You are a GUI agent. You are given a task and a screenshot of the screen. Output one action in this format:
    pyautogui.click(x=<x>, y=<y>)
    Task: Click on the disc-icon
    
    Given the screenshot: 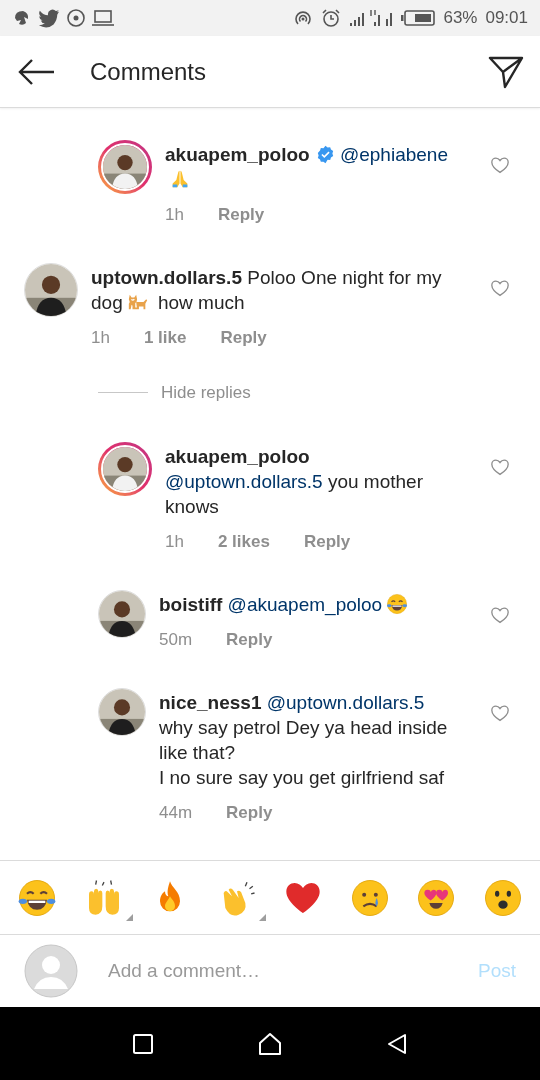 What is the action you would take?
    pyautogui.click(x=76, y=18)
    